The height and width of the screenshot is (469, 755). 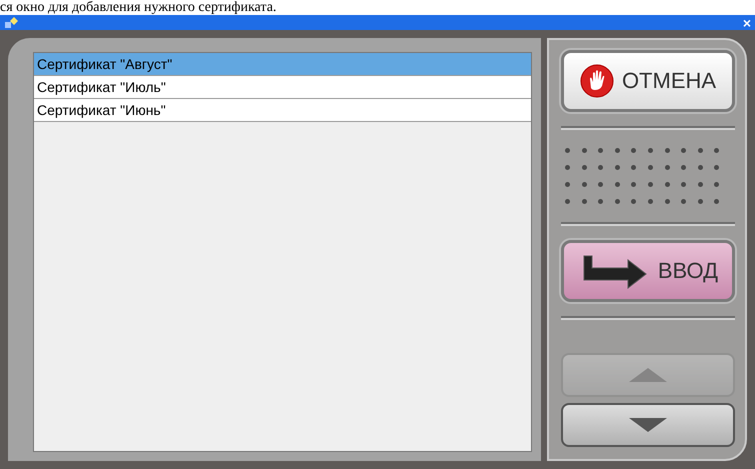 I want to click on list-item: Сертификат "Июнь", so click(x=282, y=110).